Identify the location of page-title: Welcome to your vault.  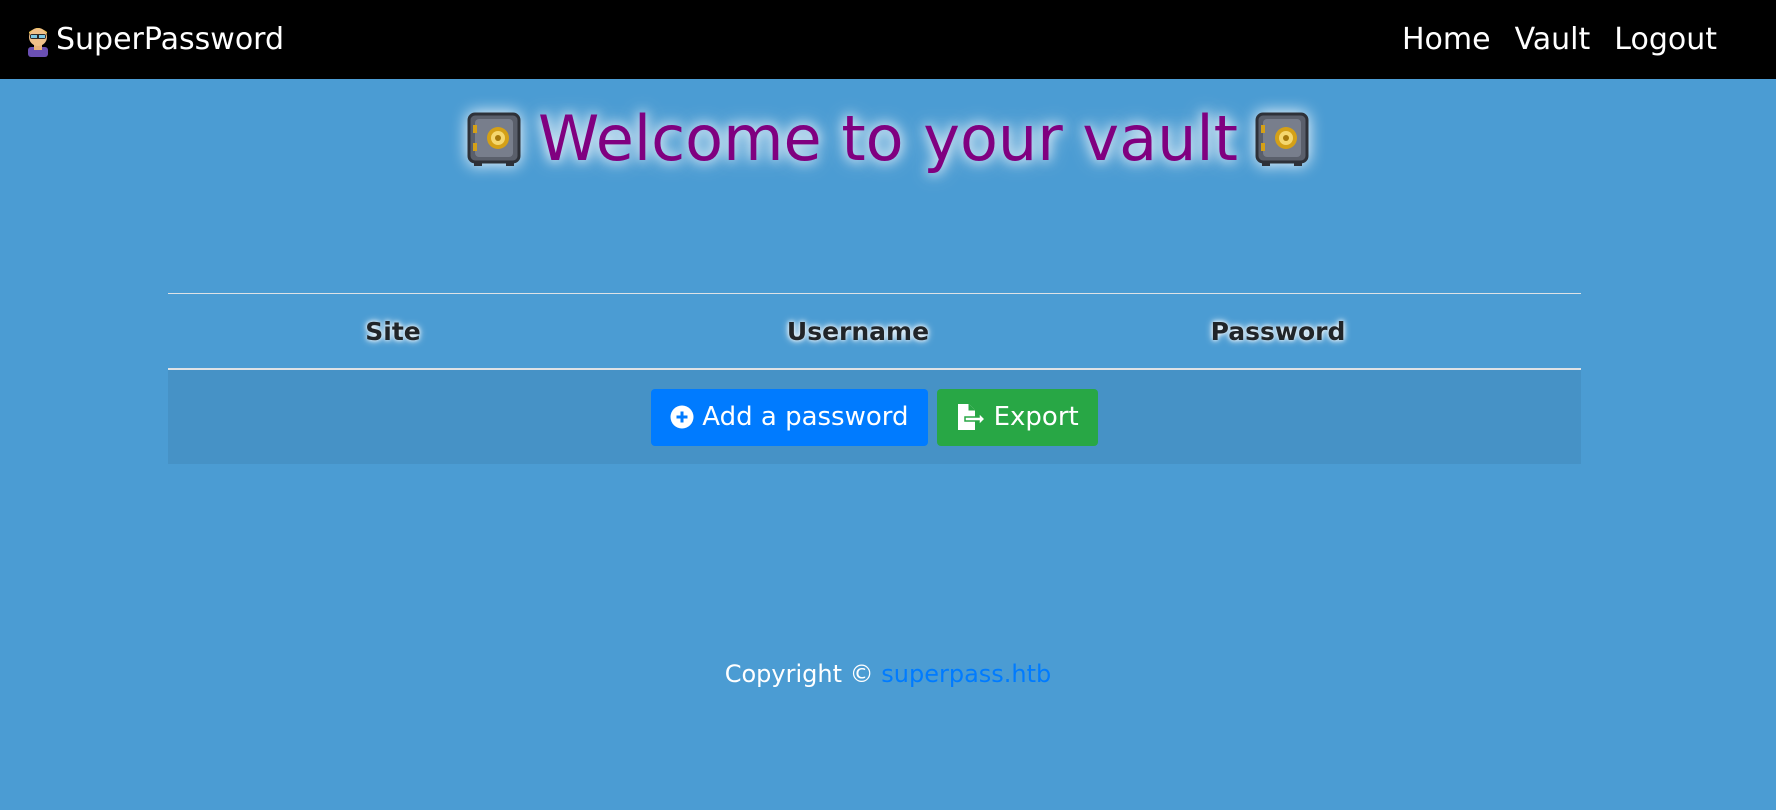
(888, 138).